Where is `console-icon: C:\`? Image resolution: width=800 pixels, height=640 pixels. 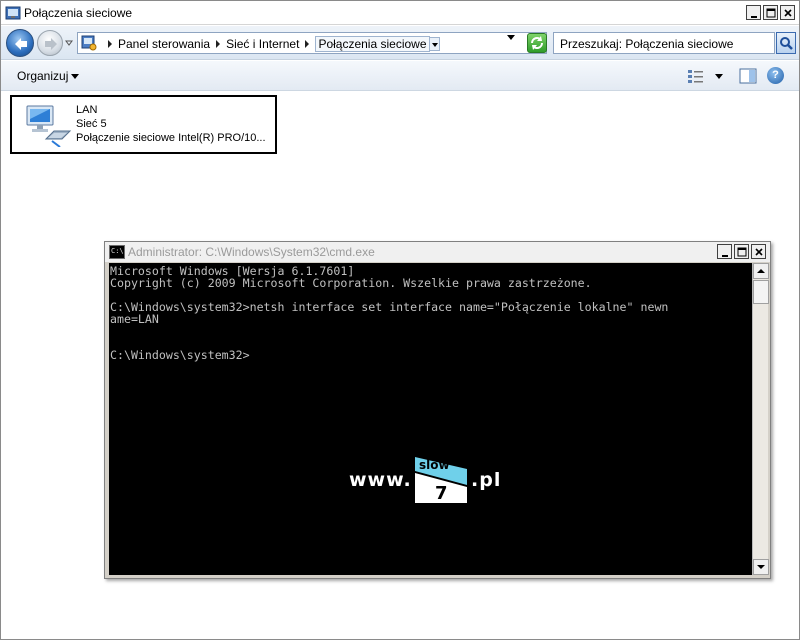 console-icon: C:\ is located at coordinates (117, 252).